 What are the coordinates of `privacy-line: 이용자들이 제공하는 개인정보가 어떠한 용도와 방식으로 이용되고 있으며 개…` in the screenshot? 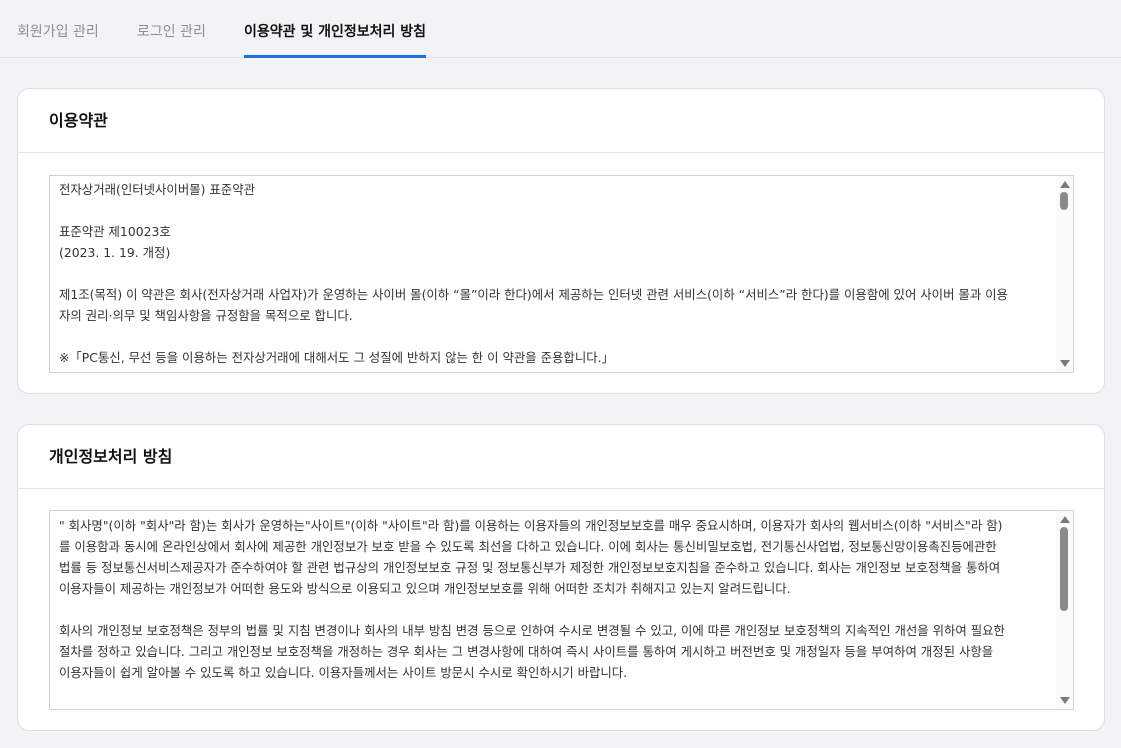 It's located at (425, 588).